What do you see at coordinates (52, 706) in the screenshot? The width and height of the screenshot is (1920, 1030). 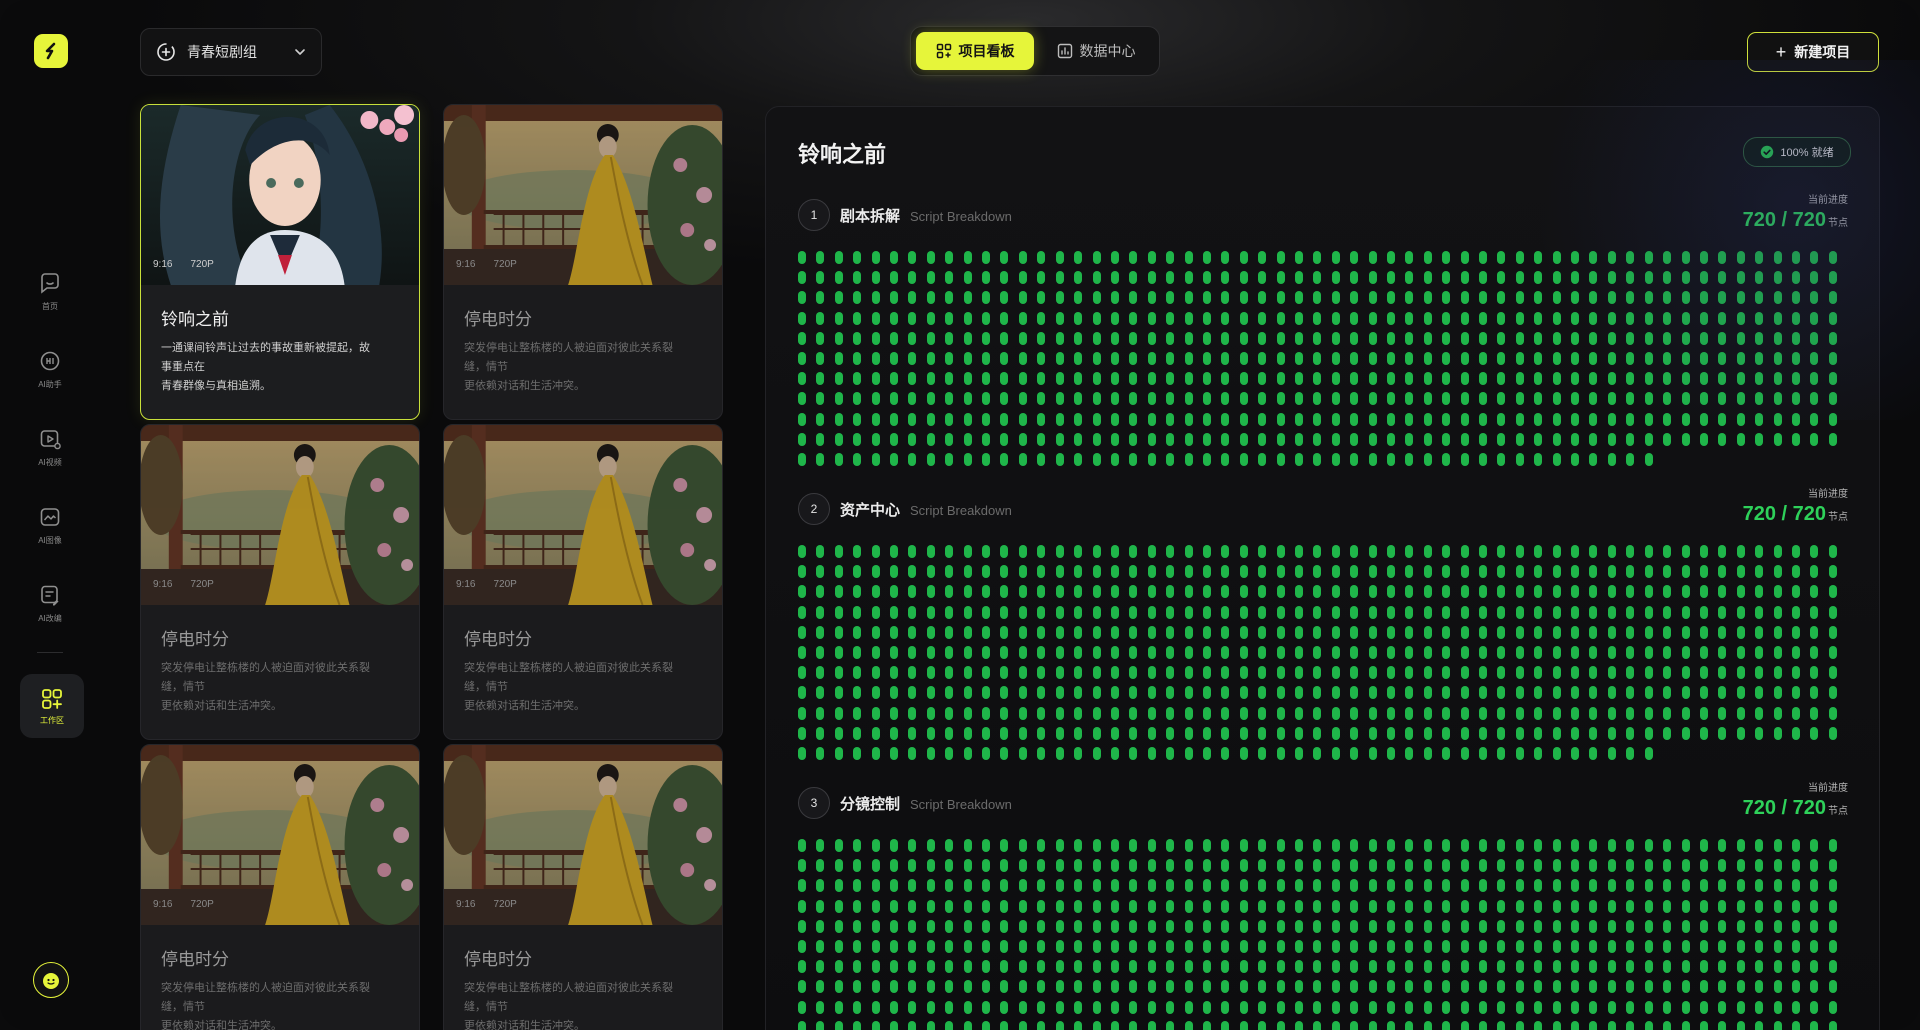 I see `sidebar-item-workspace: 工作区` at bounding box center [52, 706].